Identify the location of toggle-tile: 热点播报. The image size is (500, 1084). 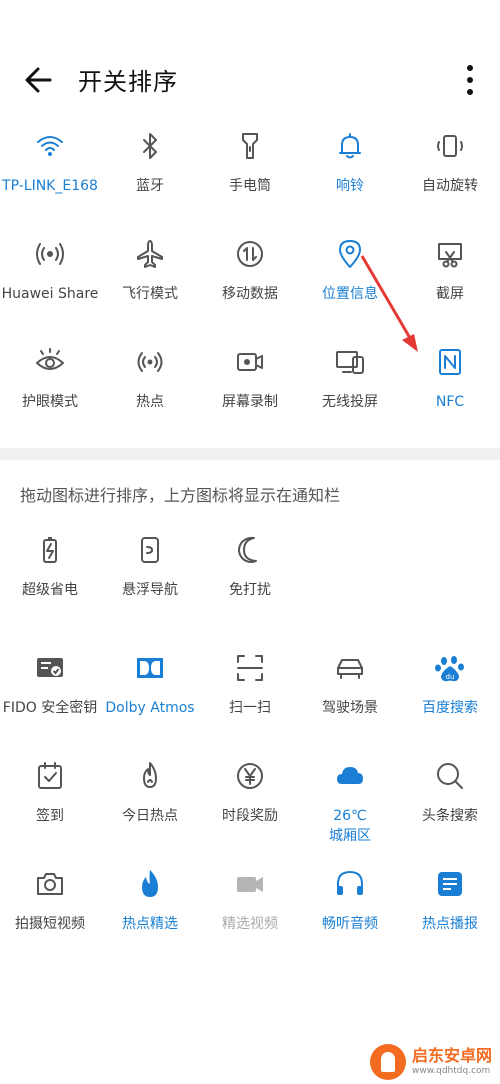
(450, 916).